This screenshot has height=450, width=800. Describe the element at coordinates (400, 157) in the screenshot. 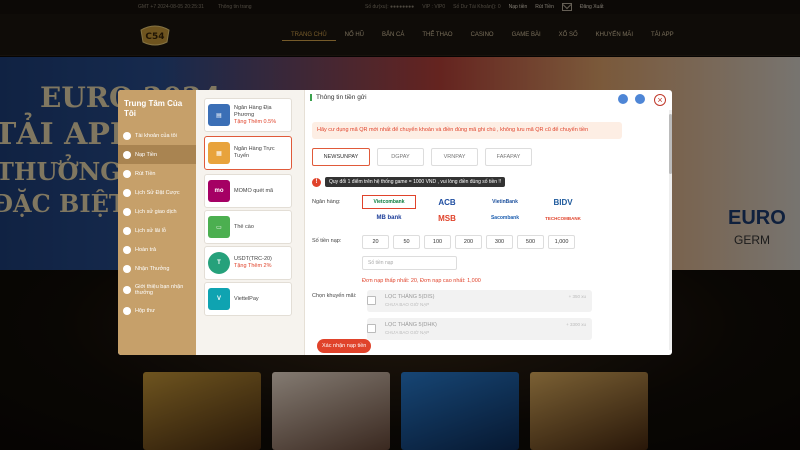

I see `tab-dgpay: DGPAY` at that location.